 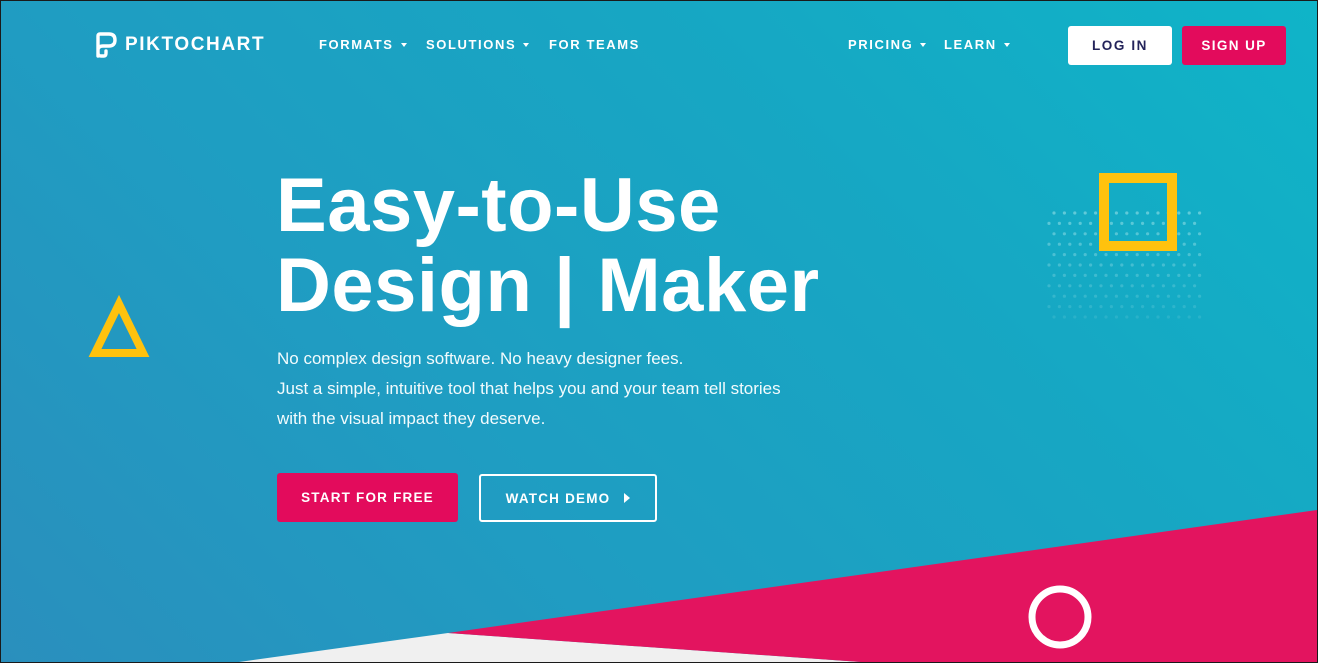 What do you see at coordinates (478, 44) in the screenshot?
I see `nav-solutions: SOLUTIONS` at bounding box center [478, 44].